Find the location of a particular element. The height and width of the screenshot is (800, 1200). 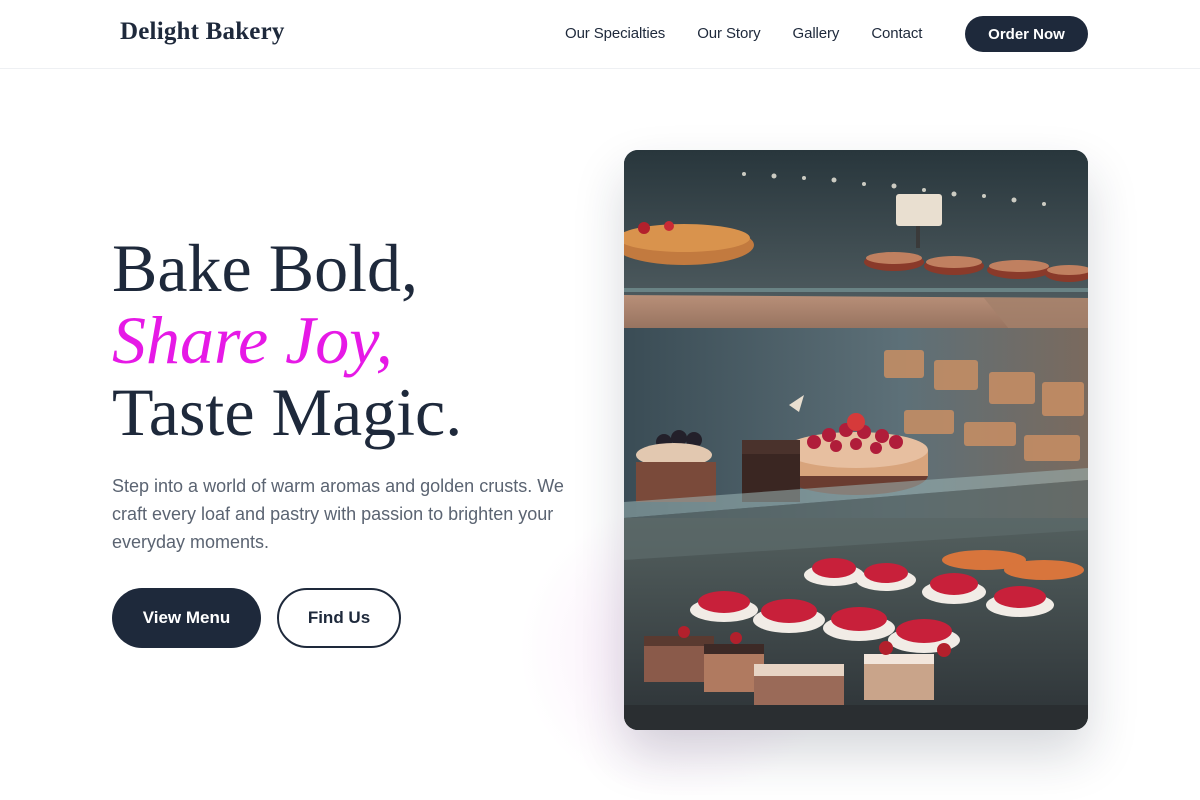

view-menu-button: View Menu is located at coordinates (186, 618).